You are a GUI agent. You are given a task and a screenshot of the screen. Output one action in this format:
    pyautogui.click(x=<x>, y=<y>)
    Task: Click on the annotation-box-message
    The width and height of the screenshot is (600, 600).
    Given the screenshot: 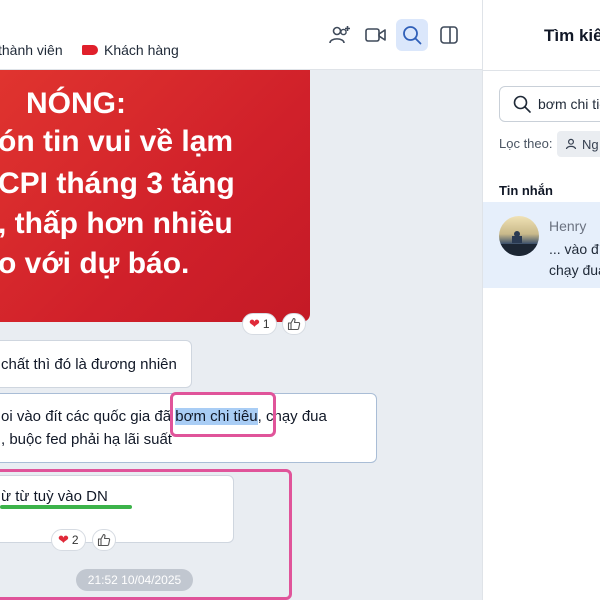 What is the action you would take?
    pyautogui.click(x=146, y=534)
    